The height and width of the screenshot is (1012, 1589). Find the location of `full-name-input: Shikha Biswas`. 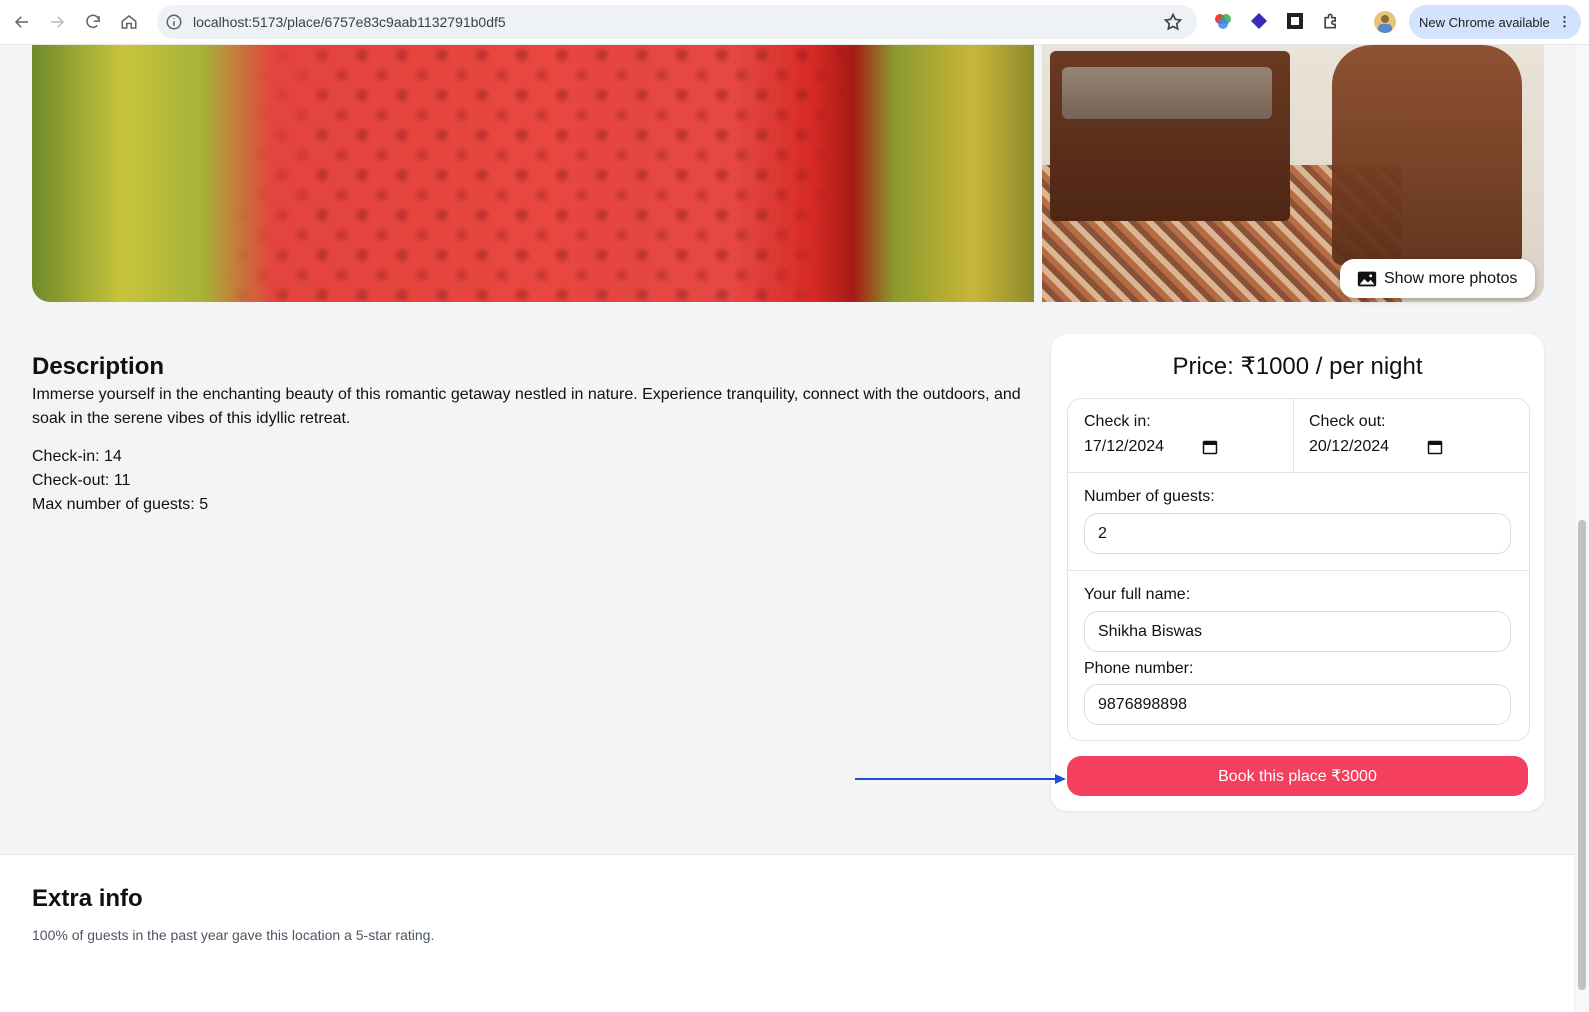

full-name-input: Shikha Biswas is located at coordinates (1297, 631).